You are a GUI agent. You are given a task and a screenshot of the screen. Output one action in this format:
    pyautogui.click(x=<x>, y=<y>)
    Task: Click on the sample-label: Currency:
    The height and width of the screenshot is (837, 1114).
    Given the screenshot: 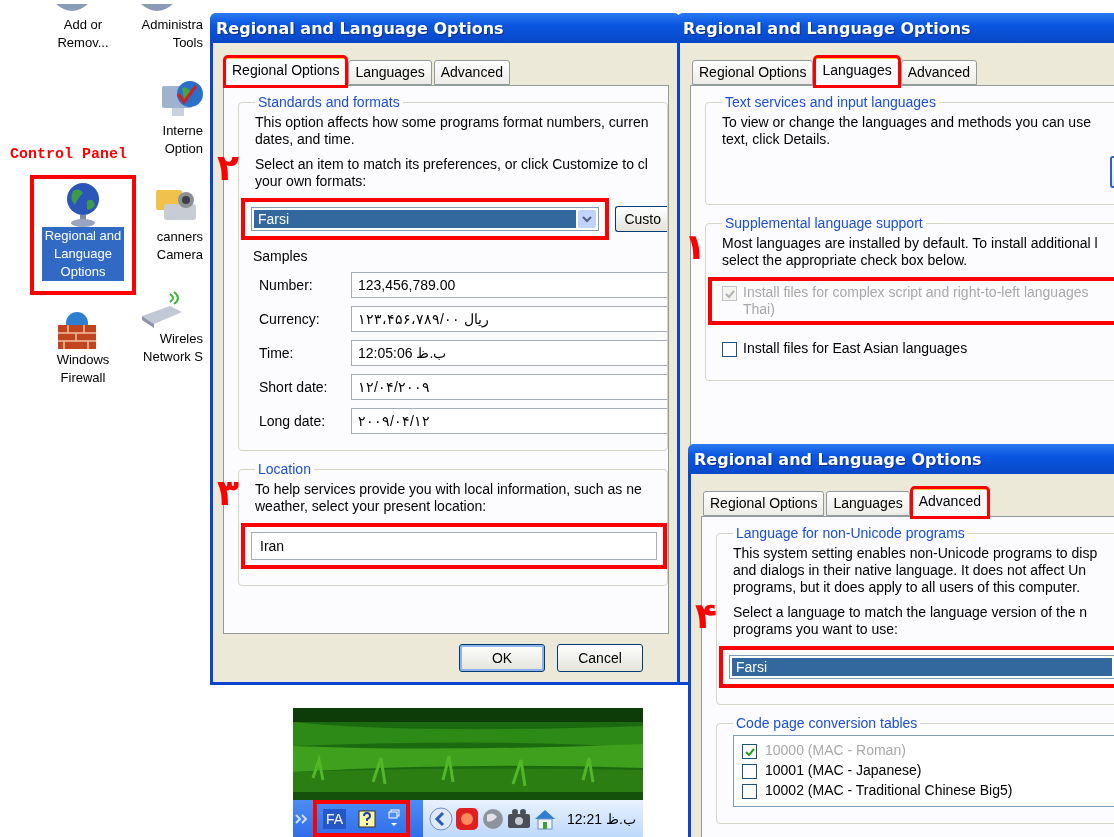 What is the action you would take?
    pyautogui.click(x=289, y=319)
    